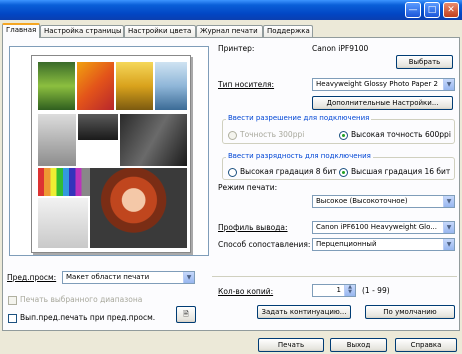  I want to click on page-tool-icon: 🗎, so click(186, 314).